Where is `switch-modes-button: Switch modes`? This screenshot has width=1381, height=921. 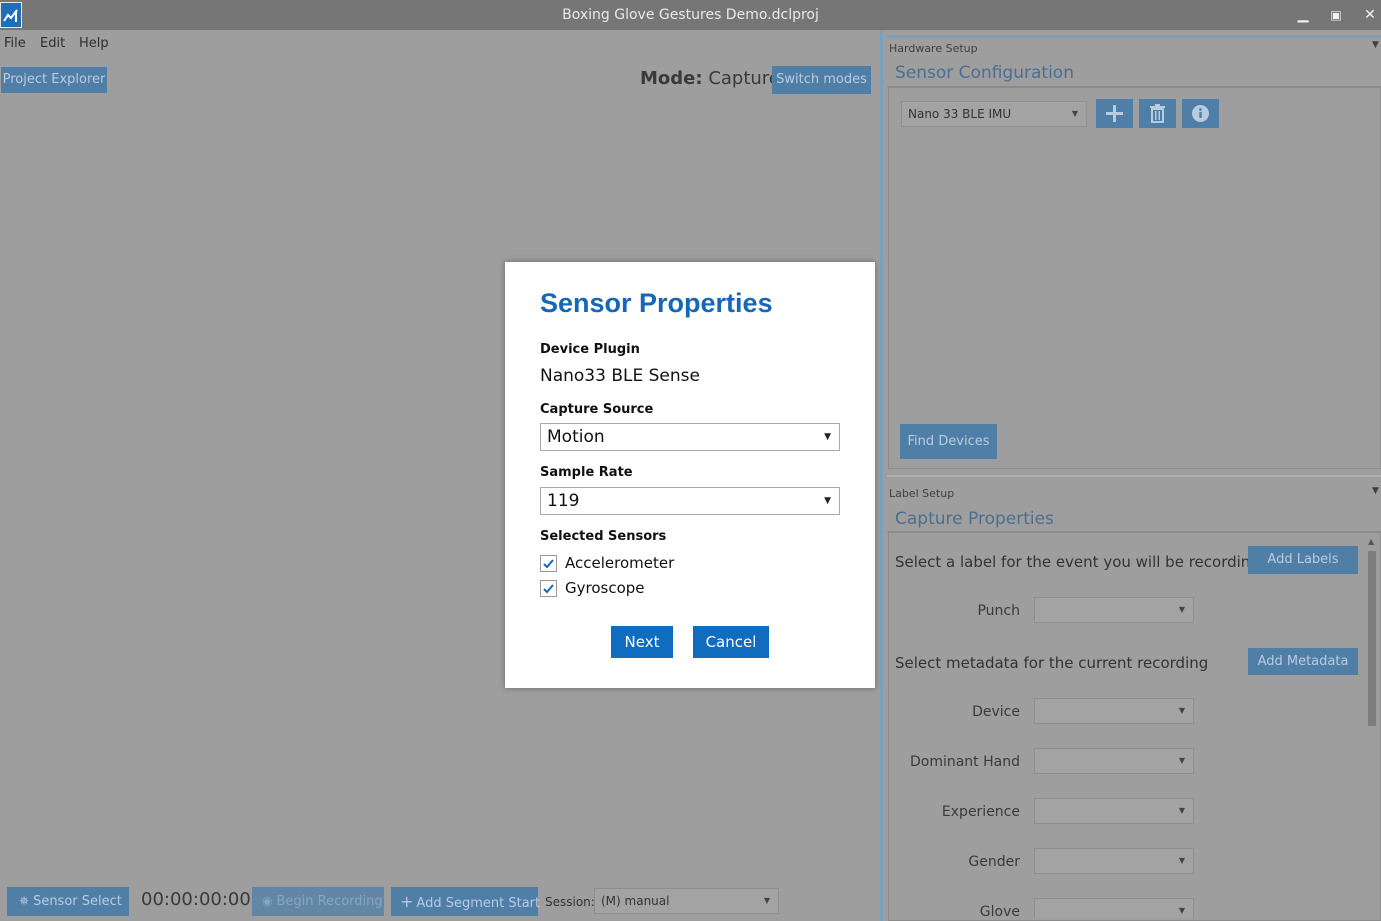
switch-modes-button: Switch modes is located at coordinates (821, 80).